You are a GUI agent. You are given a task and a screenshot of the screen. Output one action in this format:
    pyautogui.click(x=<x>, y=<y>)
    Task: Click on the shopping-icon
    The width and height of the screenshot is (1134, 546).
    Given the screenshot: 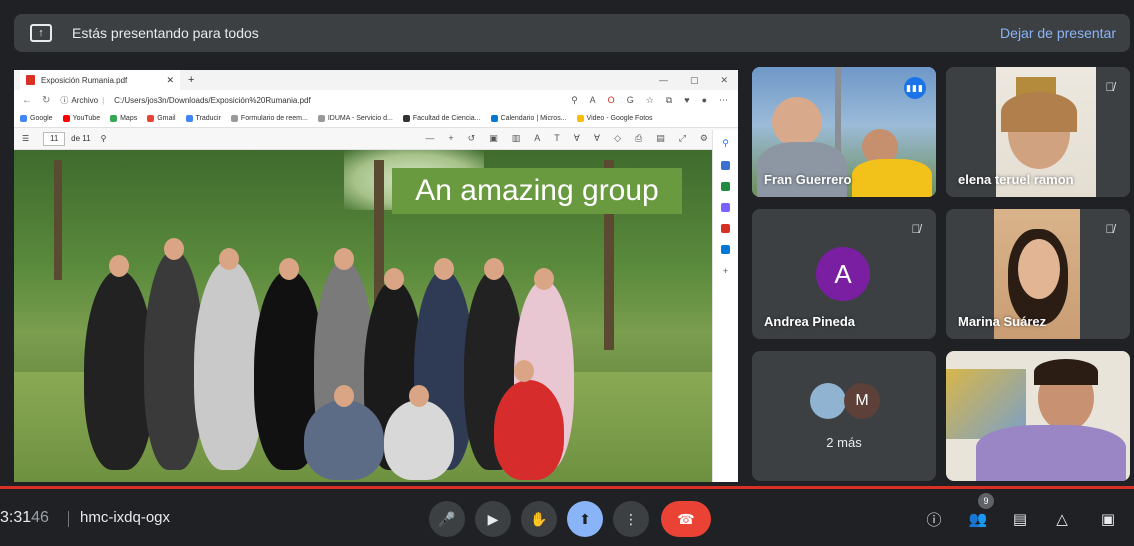 What is the action you would take?
    pyautogui.click(x=725, y=165)
    